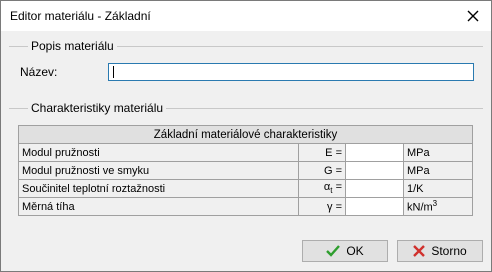  What do you see at coordinates (345, 251) in the screenshot?
I see `ok-button: OK` at bounding box center [345, 251].